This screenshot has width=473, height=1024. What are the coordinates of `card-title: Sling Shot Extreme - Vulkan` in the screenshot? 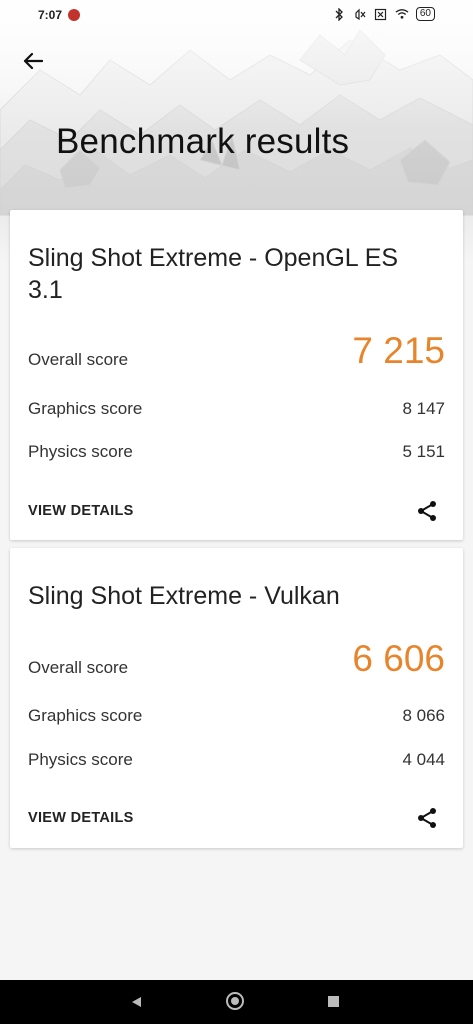 It's located at (184, 596).